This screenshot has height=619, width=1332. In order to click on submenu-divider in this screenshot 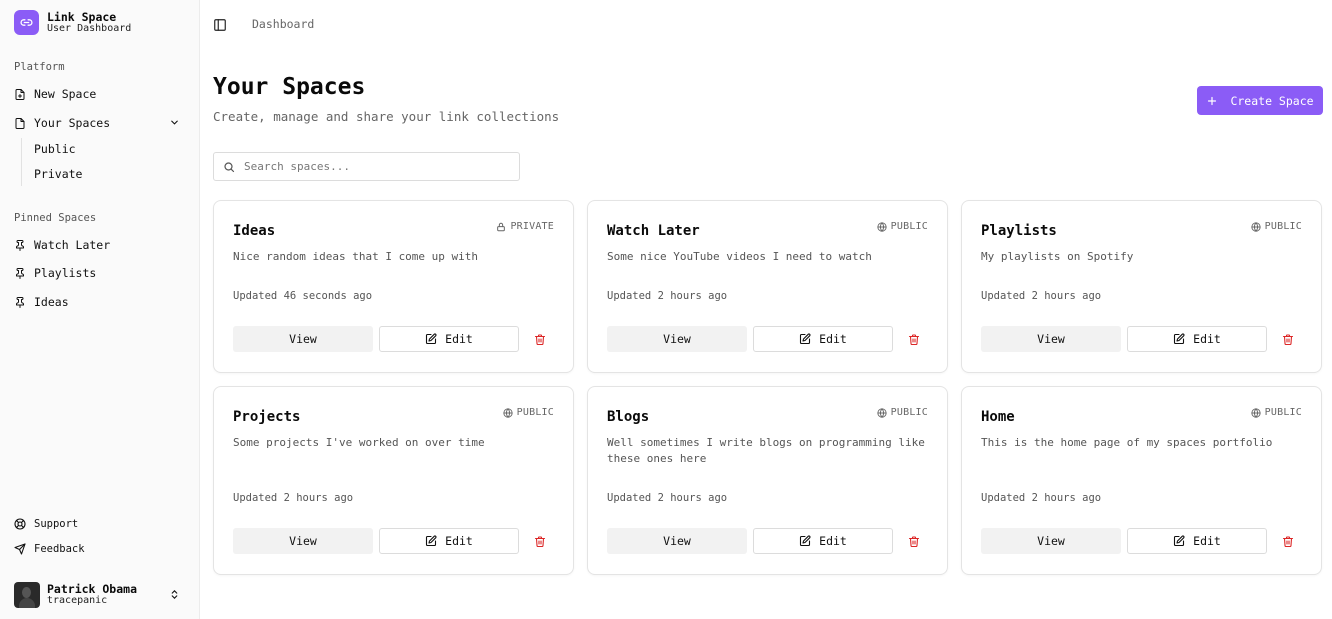, I will do `click(21, 162)`.